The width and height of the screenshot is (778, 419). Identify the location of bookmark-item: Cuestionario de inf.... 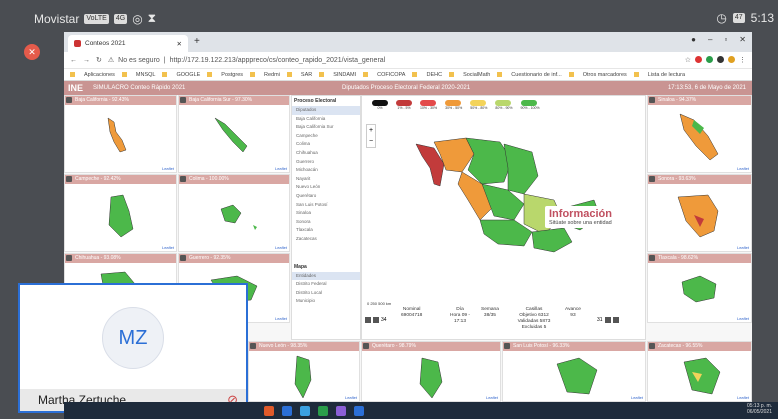
(536, 75).